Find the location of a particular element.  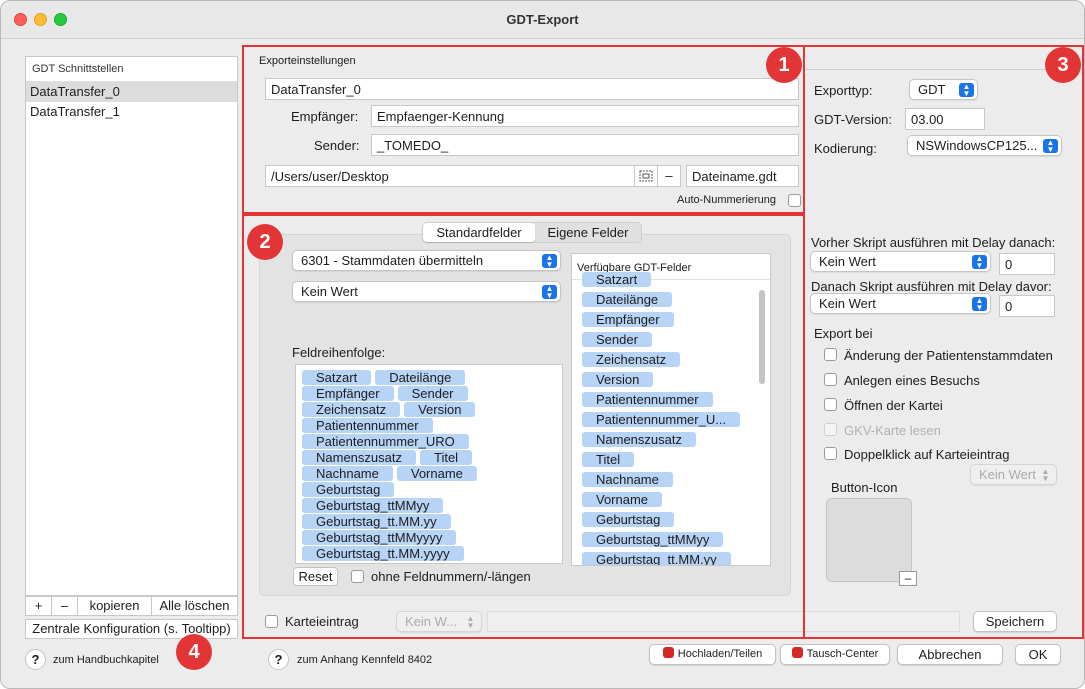

upload-share-button: Hochladen/Teilen is located at coordinates (712, 654).